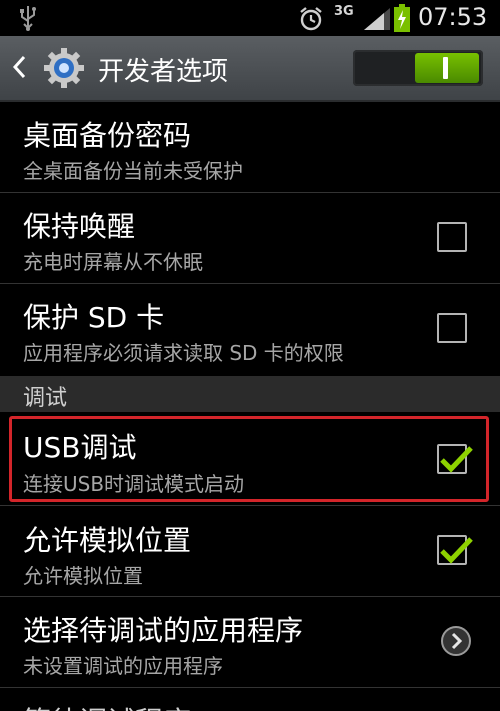 This screenshot has width=500, height=711. I want to click on usb-icon, so click(28, 18).